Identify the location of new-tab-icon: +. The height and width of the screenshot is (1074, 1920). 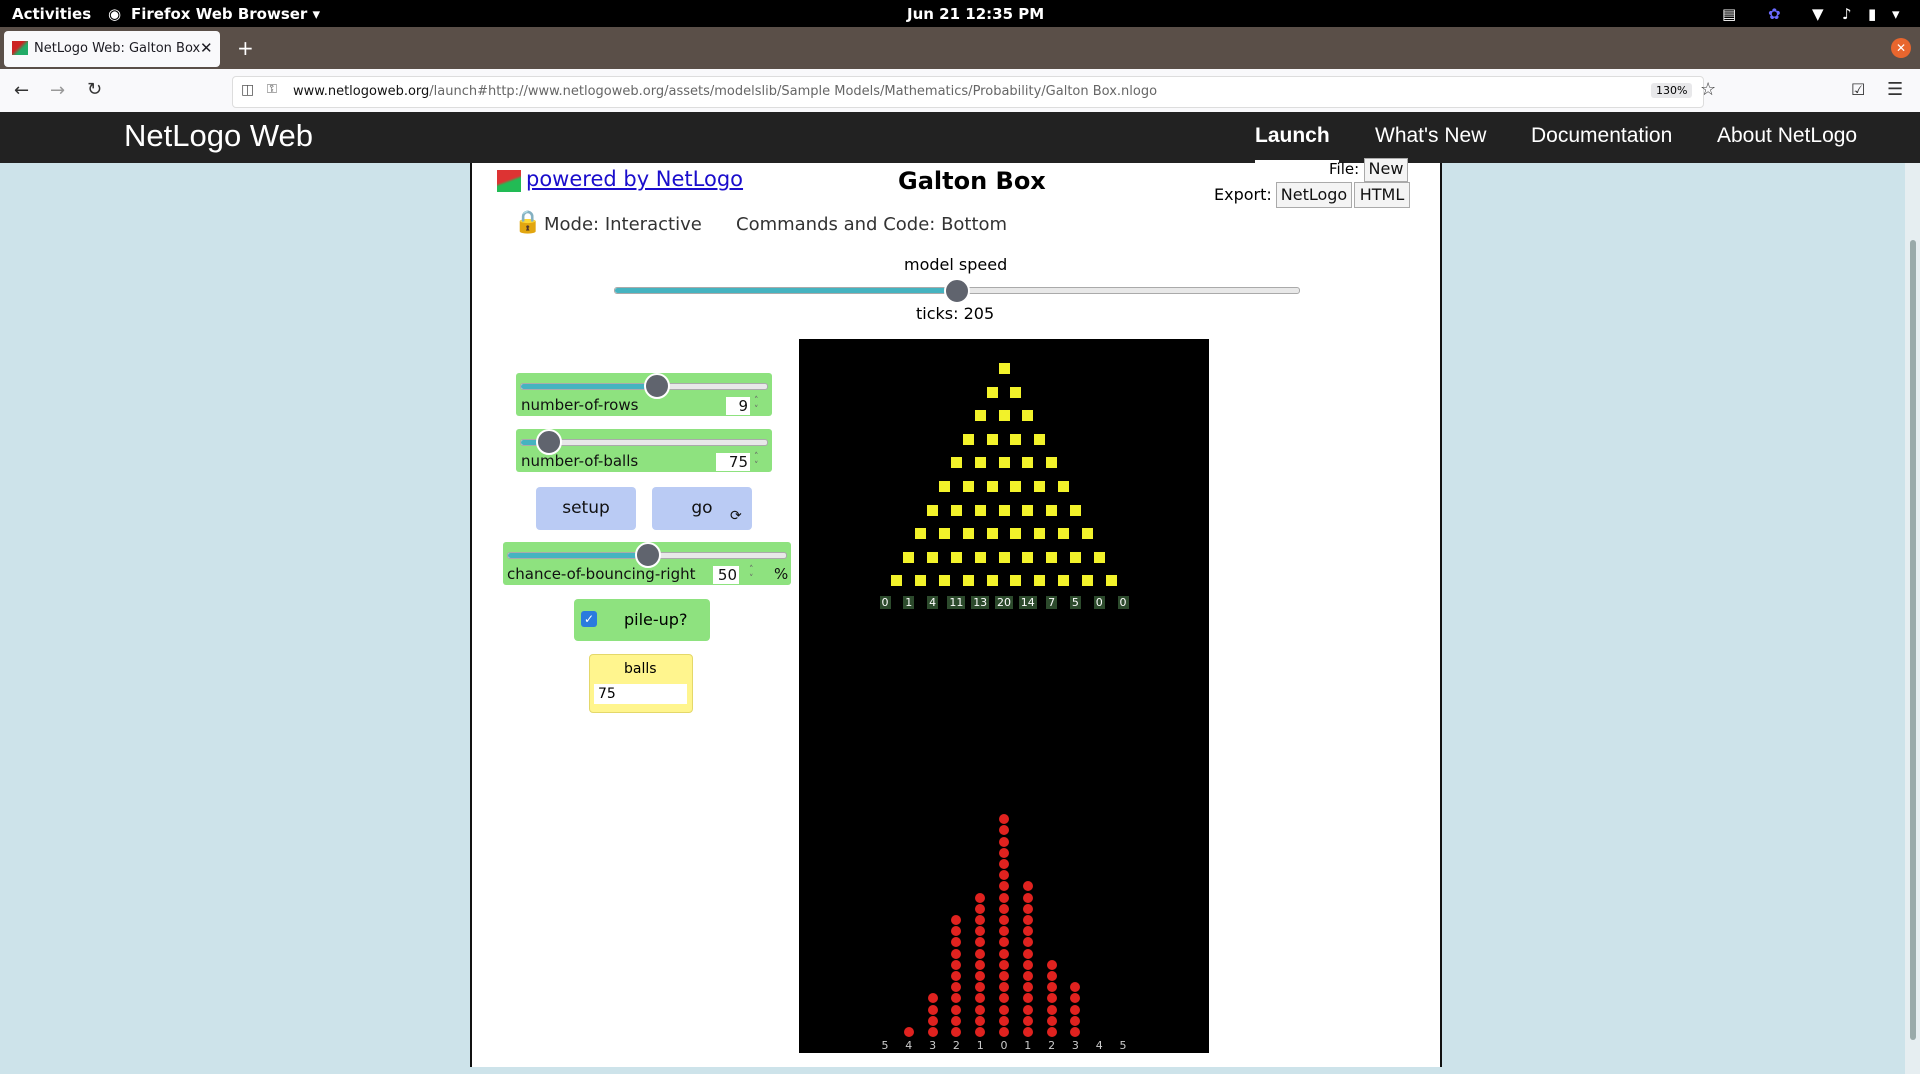
(245, 48).